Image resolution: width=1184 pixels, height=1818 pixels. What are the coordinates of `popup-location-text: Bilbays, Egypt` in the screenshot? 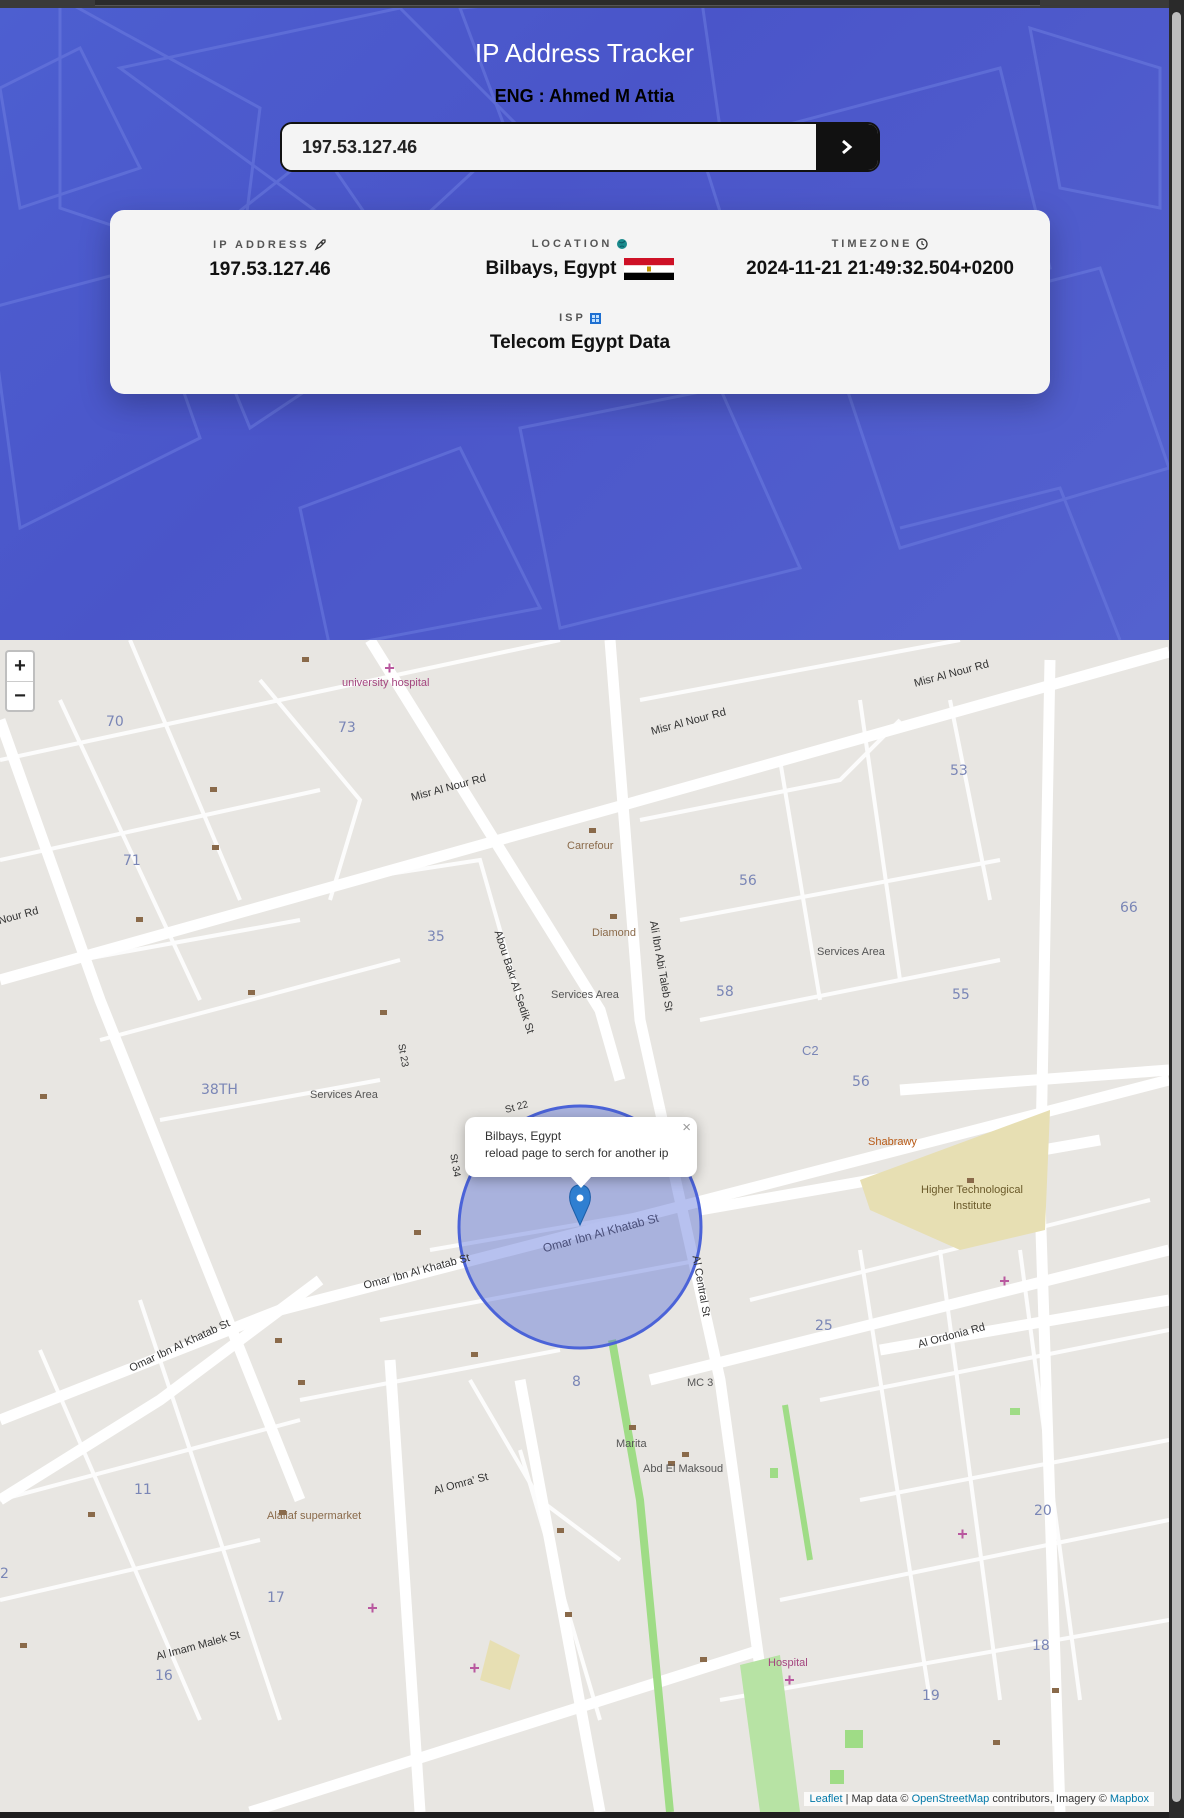 It's located at (523, 1136).